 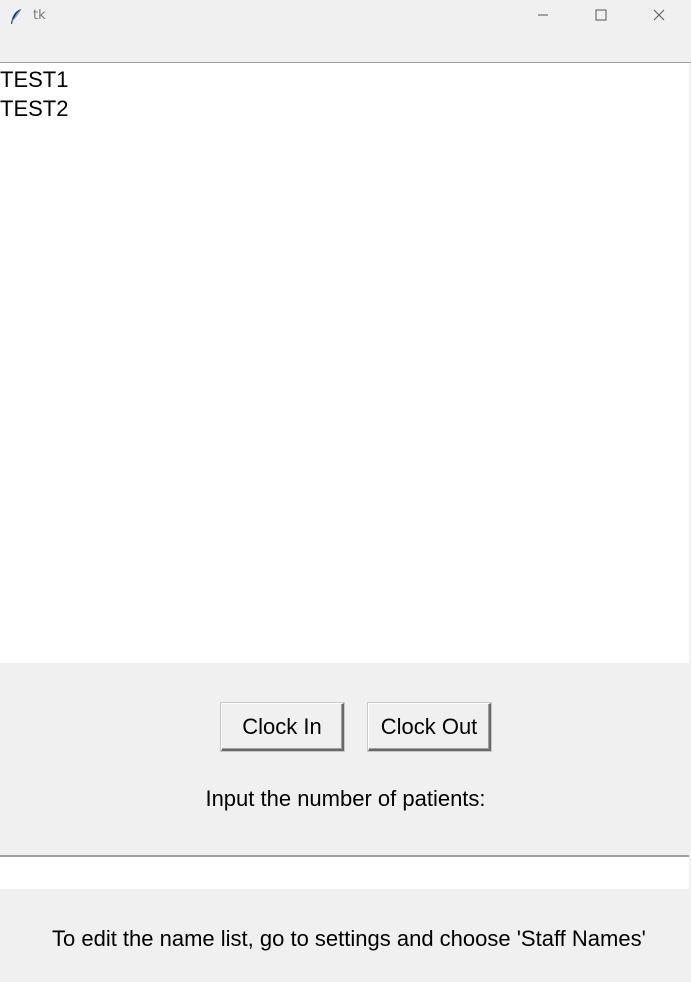 What do you see at coordinates (345, 48) in the screenshot?
I see `menu-bar` at bounding box center [345, 48].